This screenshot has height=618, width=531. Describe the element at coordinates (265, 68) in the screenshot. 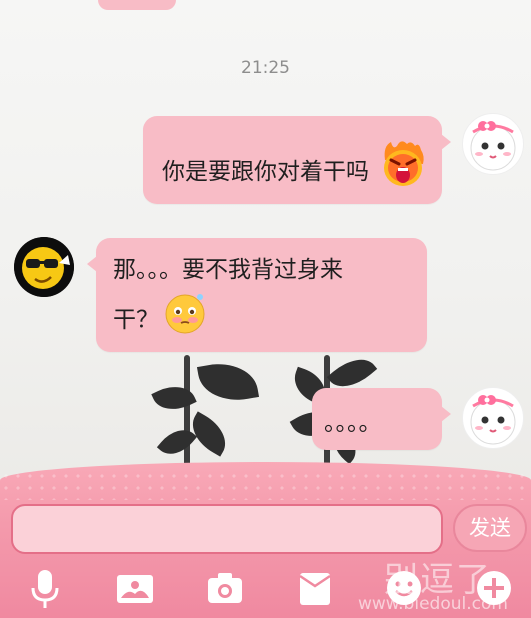

I see `message-timestamp: 21:25` at that location.